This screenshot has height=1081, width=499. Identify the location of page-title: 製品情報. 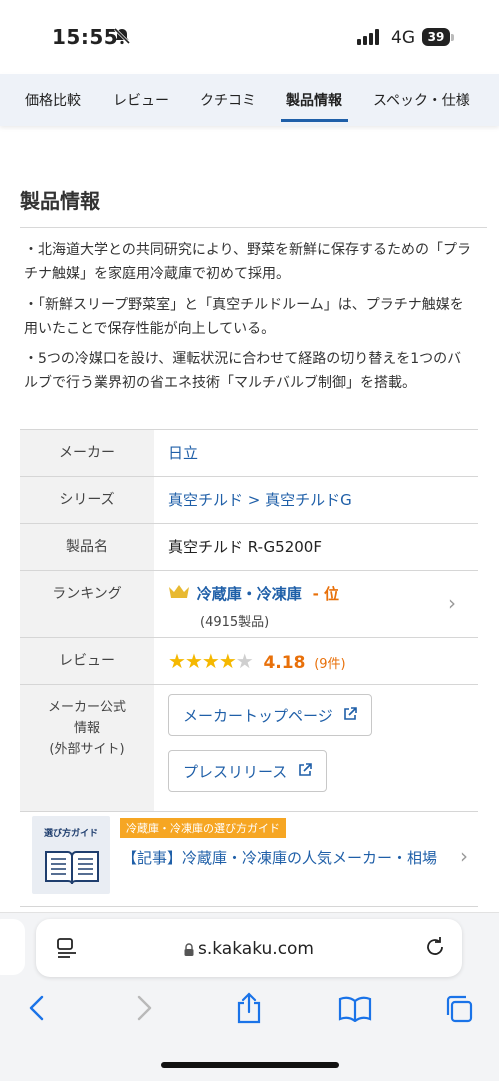
(60, 201).